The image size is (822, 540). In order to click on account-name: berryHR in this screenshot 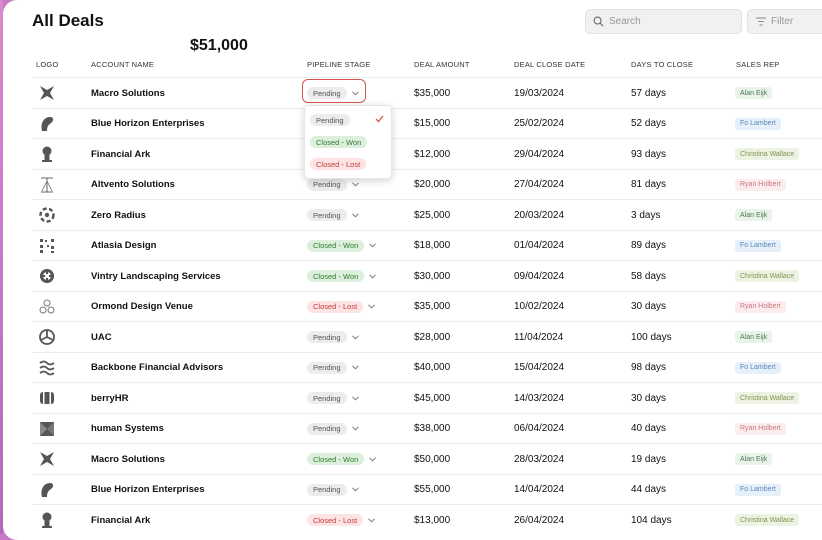, I will do `click(110, 398)`.